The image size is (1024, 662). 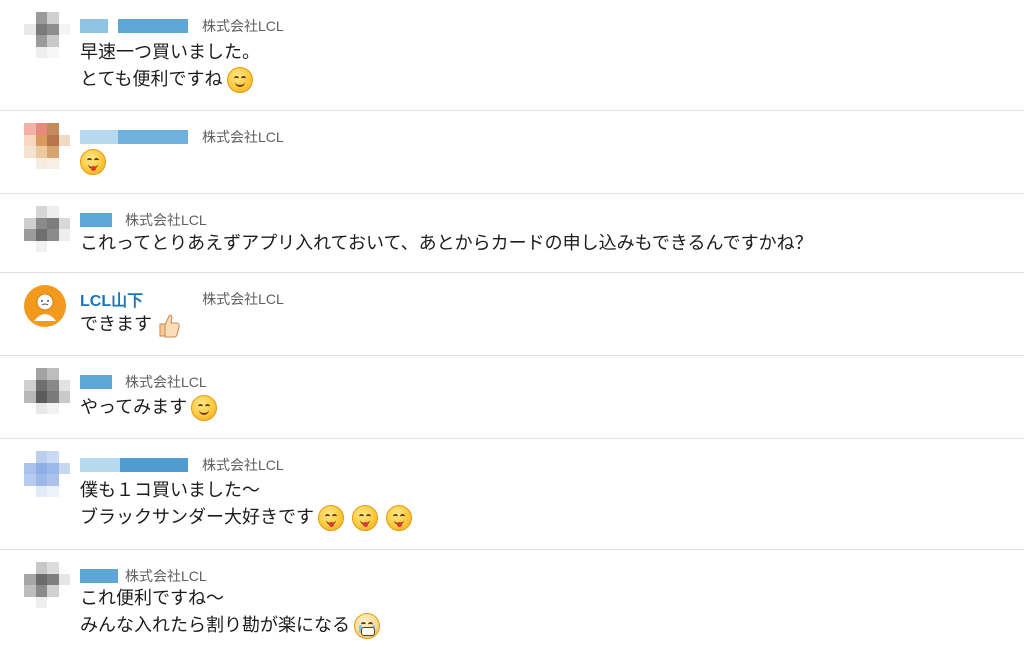 I want to click on message-item: 株式会社LCL, so click(x=512, y=152).